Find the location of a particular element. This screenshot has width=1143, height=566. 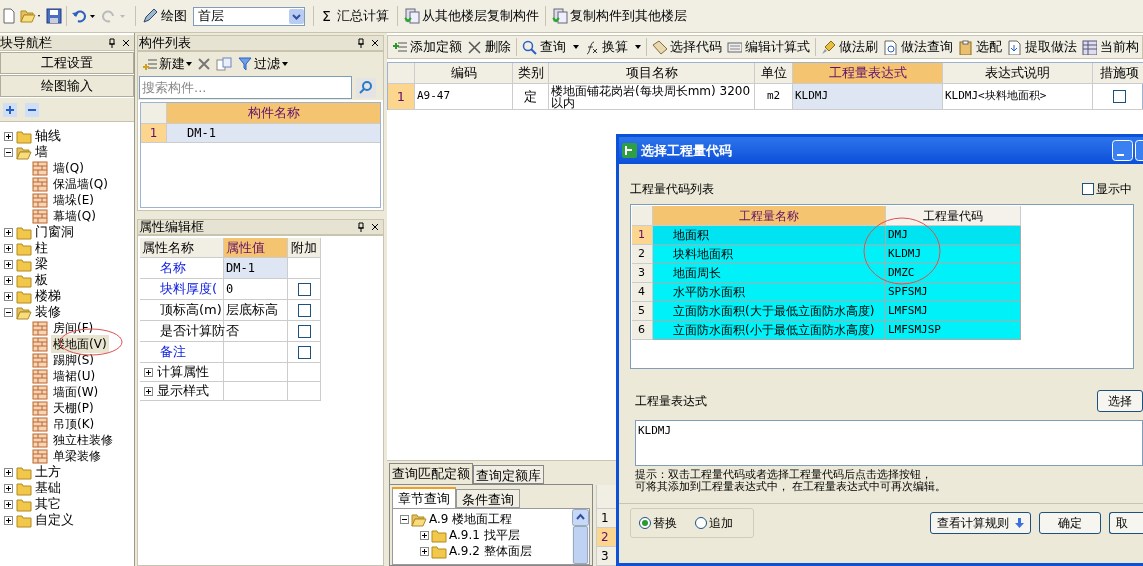

property-value: 否 is located at coordinates (232, 331).